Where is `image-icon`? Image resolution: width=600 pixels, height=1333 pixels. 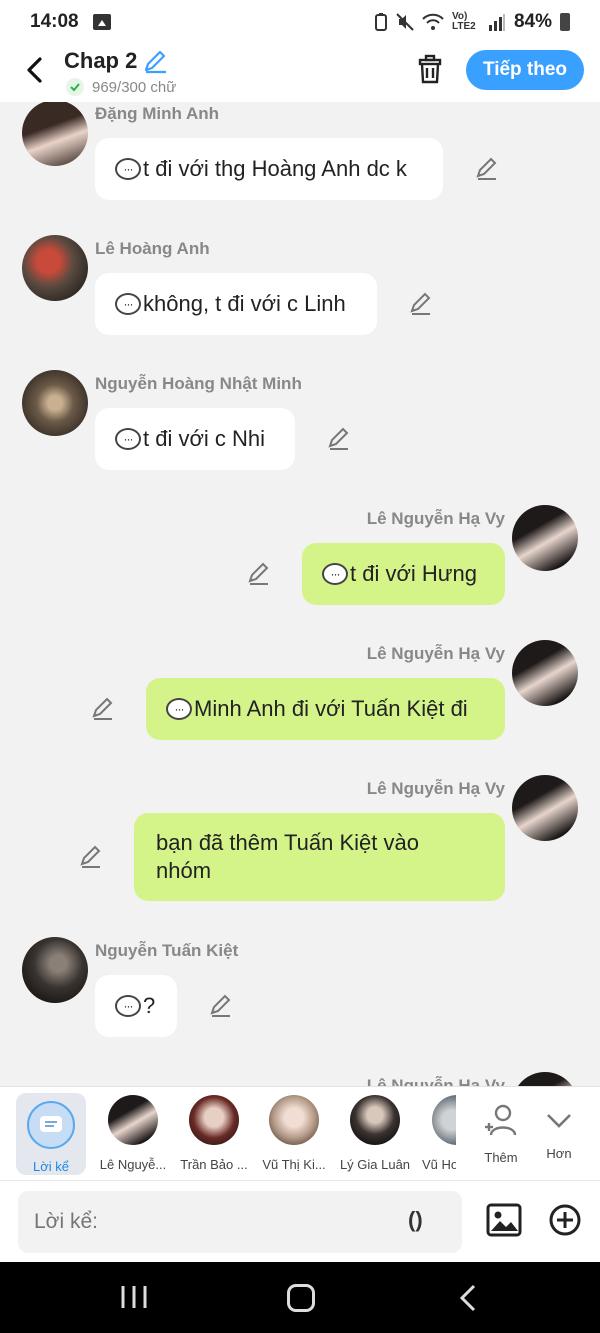
image-icon is located at coordinates (504, 1220).